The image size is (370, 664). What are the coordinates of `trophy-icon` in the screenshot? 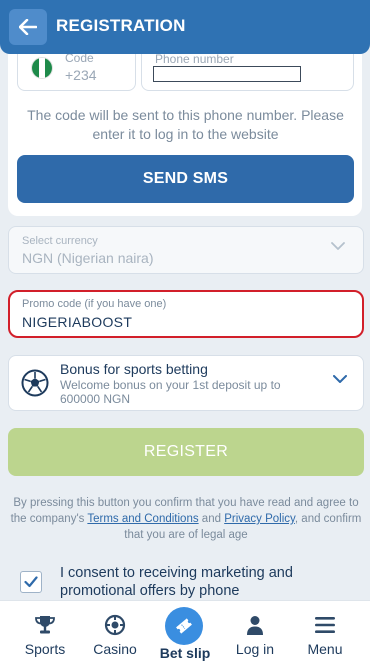 It's located at (45, 625).